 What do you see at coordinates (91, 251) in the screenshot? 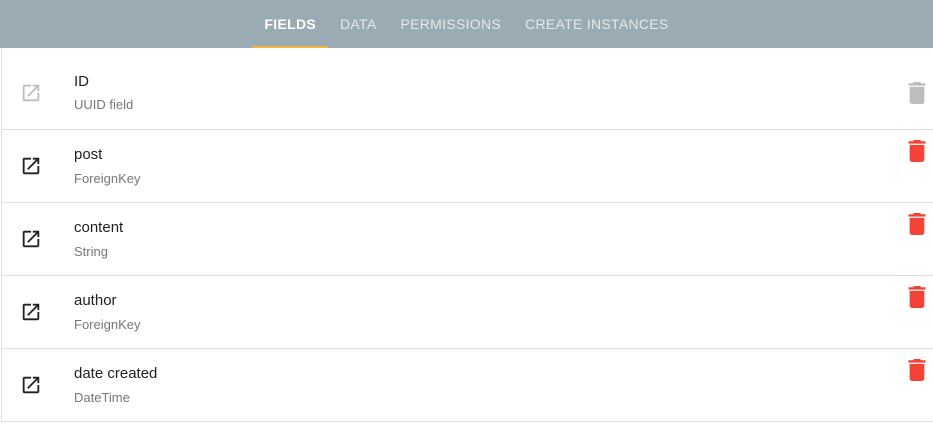
I see `field-type: String` at bounding box center [91, 251].